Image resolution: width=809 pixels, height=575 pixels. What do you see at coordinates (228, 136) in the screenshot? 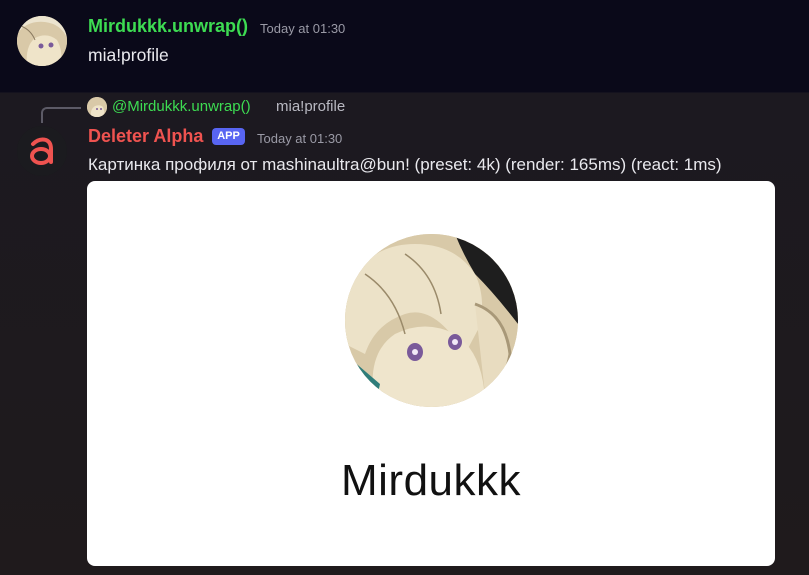
I see `app-badge: APP` at bounding box center [228, 136].